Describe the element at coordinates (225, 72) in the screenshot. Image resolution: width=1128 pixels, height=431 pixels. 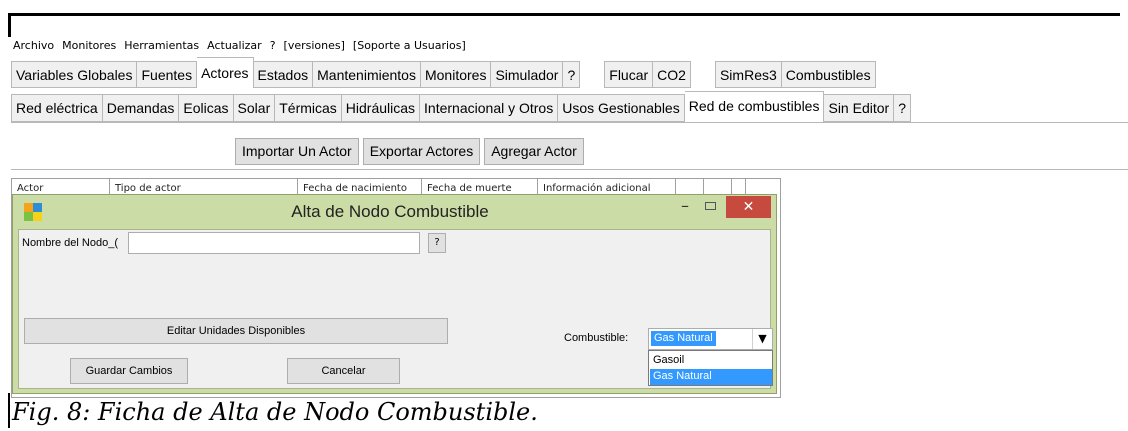
I see `tab-actores: Actores` at that location.